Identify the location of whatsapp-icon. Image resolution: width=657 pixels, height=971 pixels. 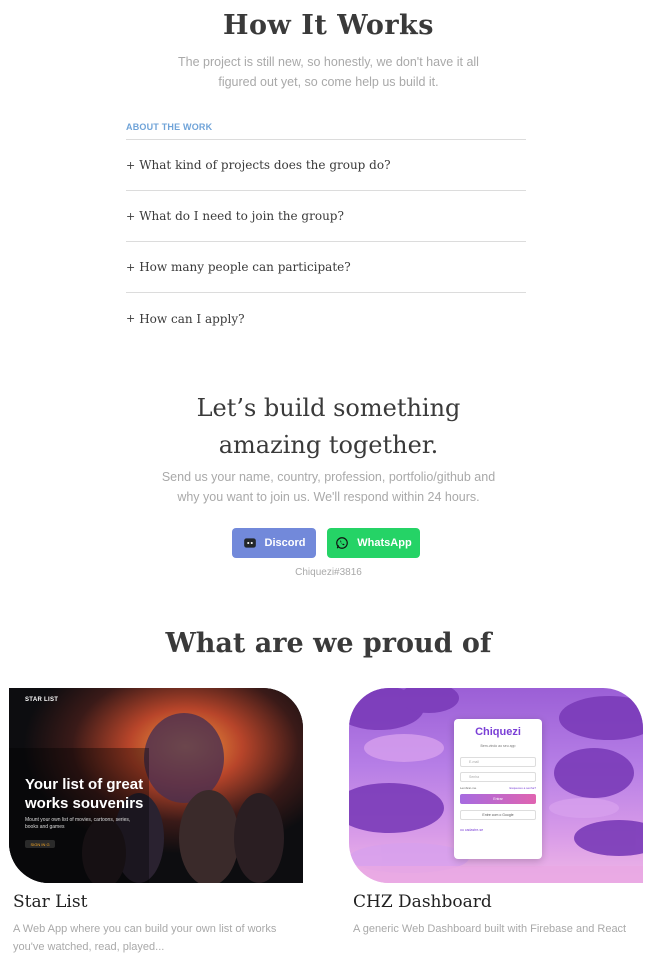
(342, 543).